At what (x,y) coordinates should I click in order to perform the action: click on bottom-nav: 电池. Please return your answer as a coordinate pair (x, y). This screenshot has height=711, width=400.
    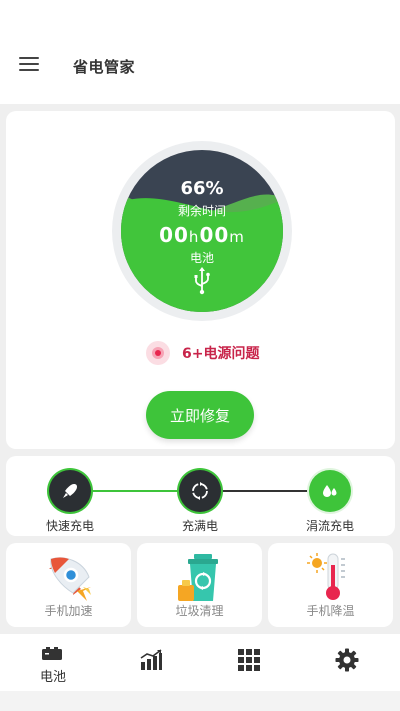
    Looking at the image, I should click on (200, 662).